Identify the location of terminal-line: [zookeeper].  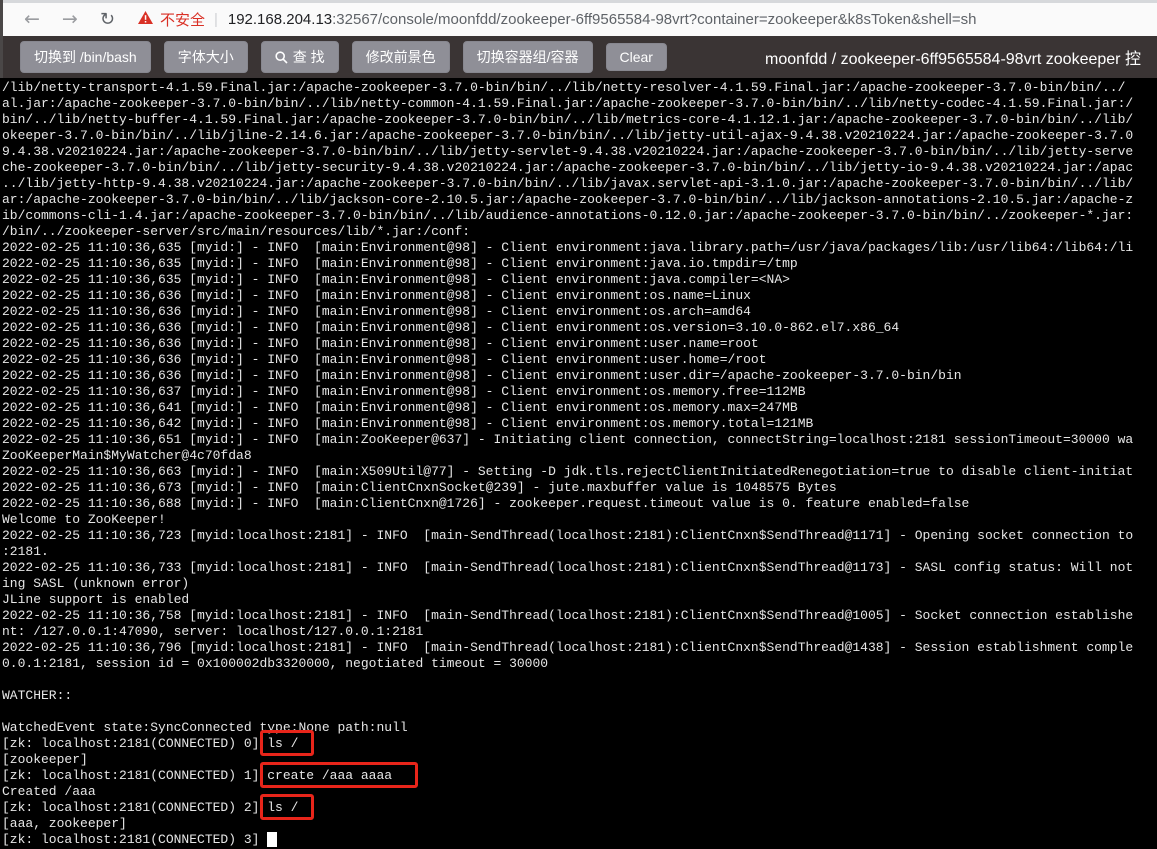
(45, 759).